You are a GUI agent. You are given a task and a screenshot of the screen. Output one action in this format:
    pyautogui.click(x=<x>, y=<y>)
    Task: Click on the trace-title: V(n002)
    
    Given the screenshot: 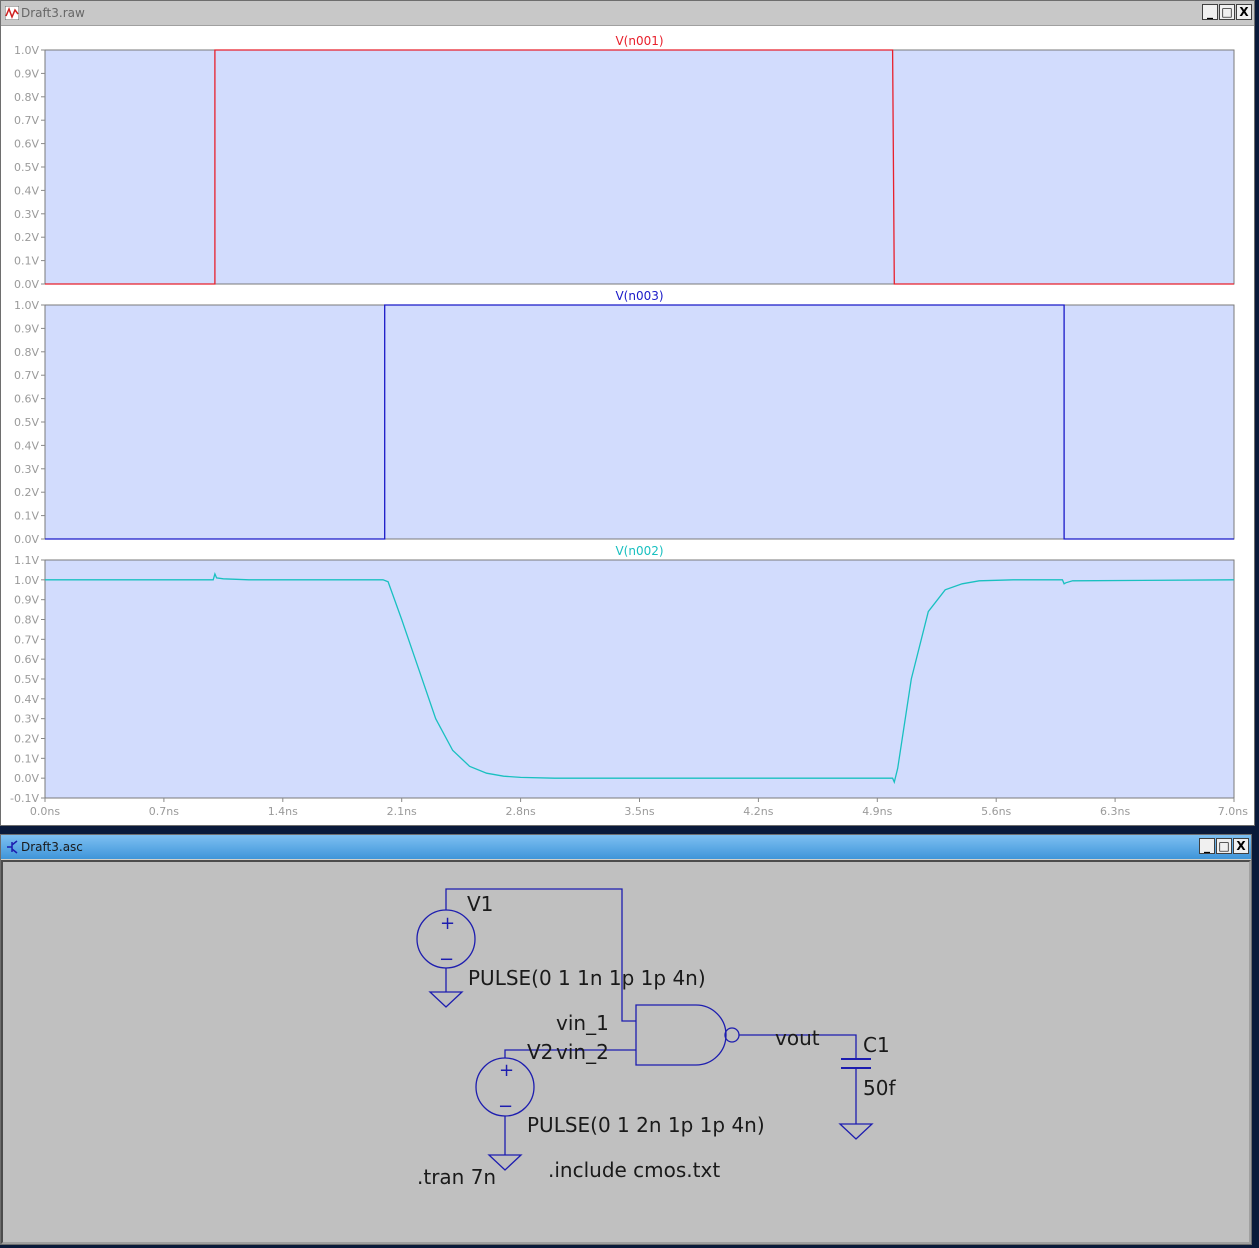 What is the action you would take?
    pyautogui.click(x=639, y=551)
    